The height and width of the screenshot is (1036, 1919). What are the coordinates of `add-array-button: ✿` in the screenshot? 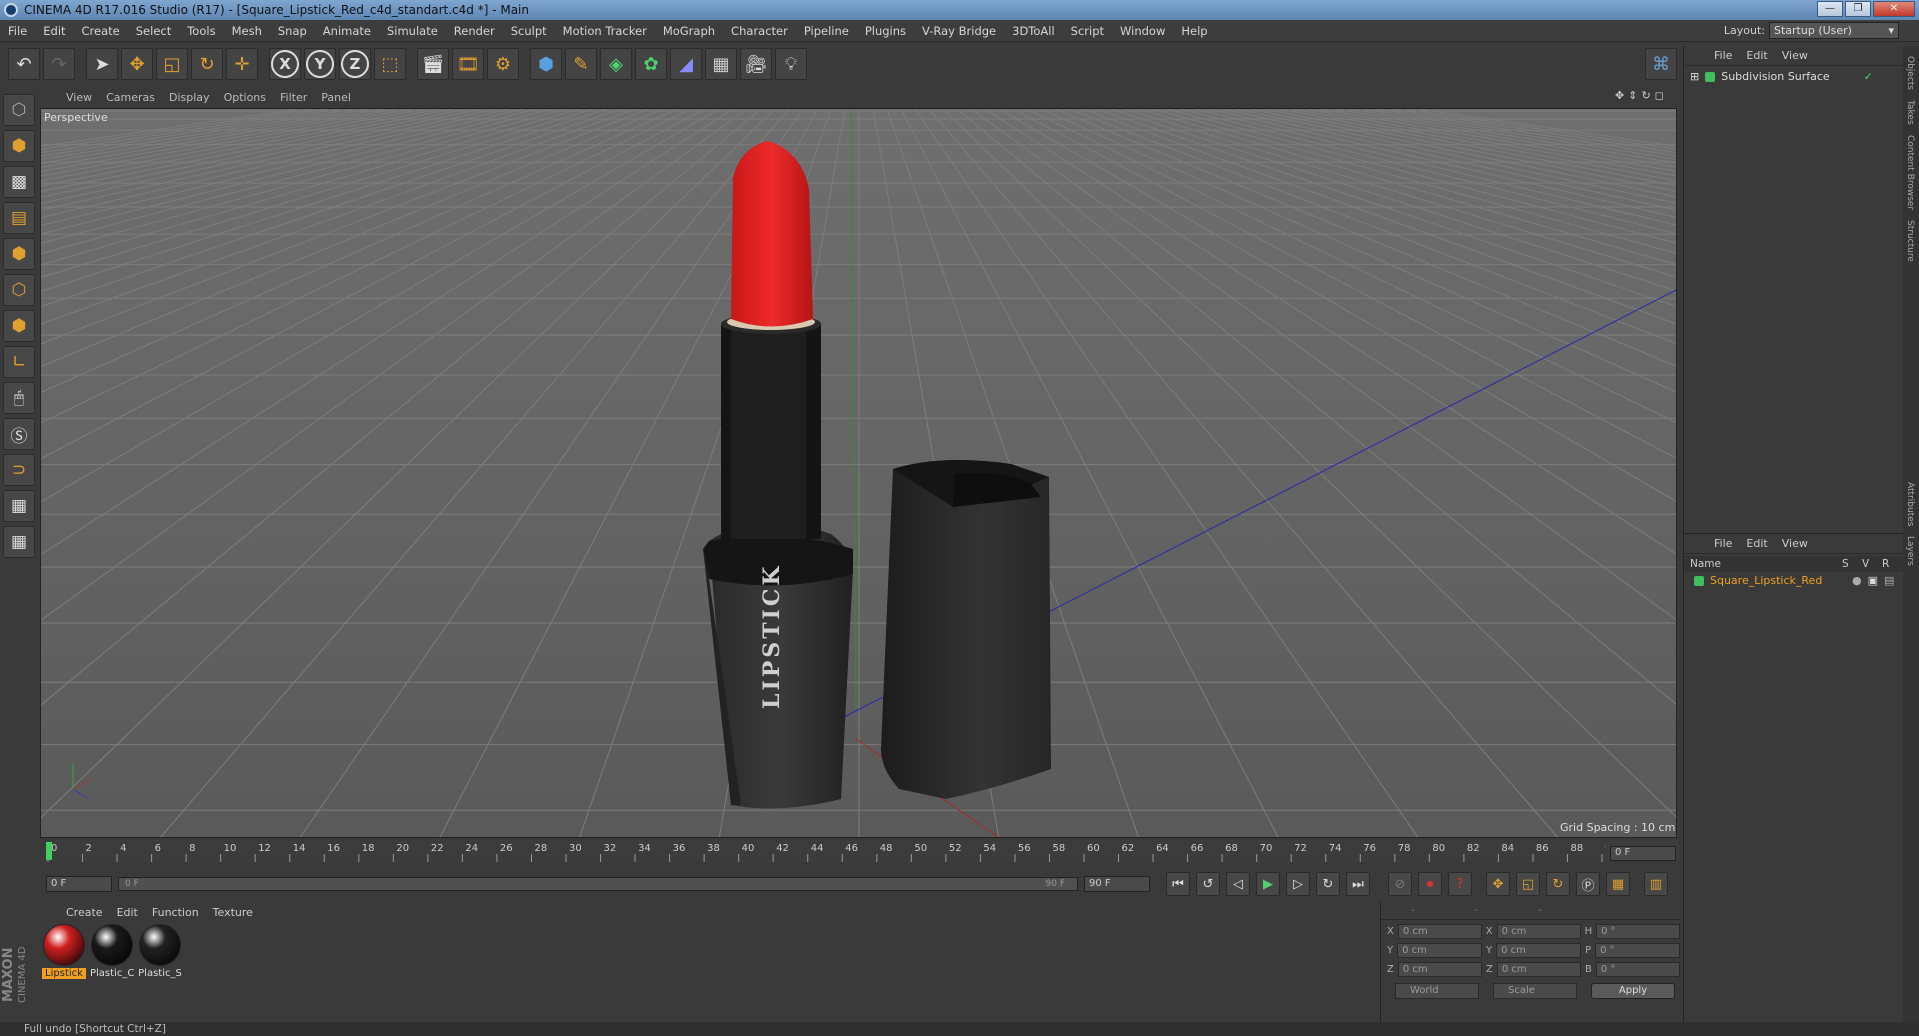 It's located at (651, 64).